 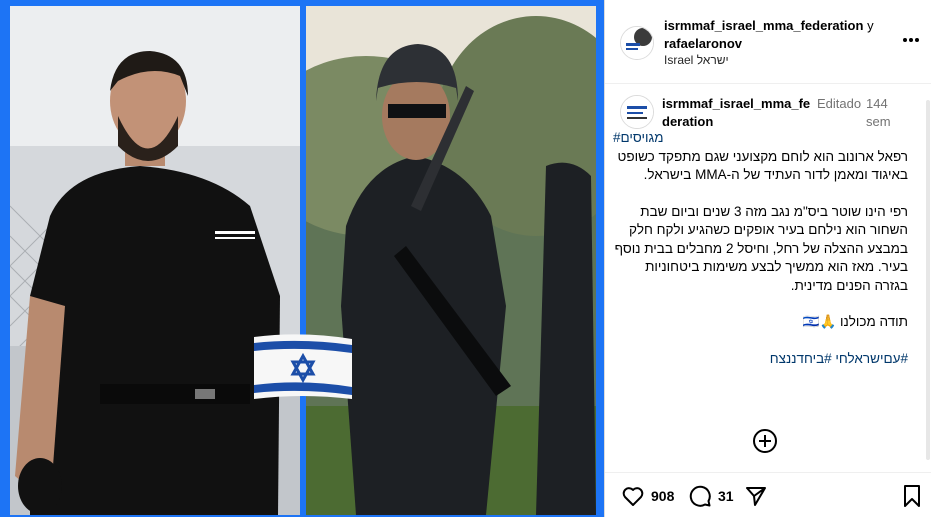 What do you see at coordinates (765, 441) in the screenshot?
I see `plus-circle-icon` at bounding box center [765, 441].